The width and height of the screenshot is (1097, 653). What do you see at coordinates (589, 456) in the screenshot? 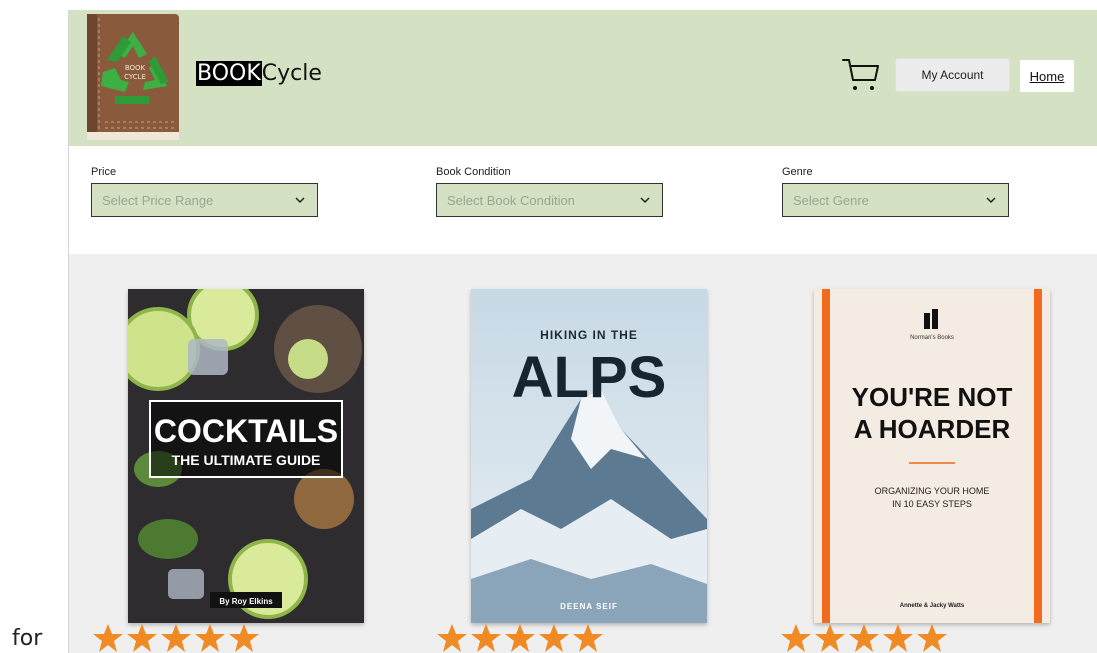
I see `book-cover-alps: HIKING IN THE ALPS DEENA SEIF` at bounding box center [589, 456].